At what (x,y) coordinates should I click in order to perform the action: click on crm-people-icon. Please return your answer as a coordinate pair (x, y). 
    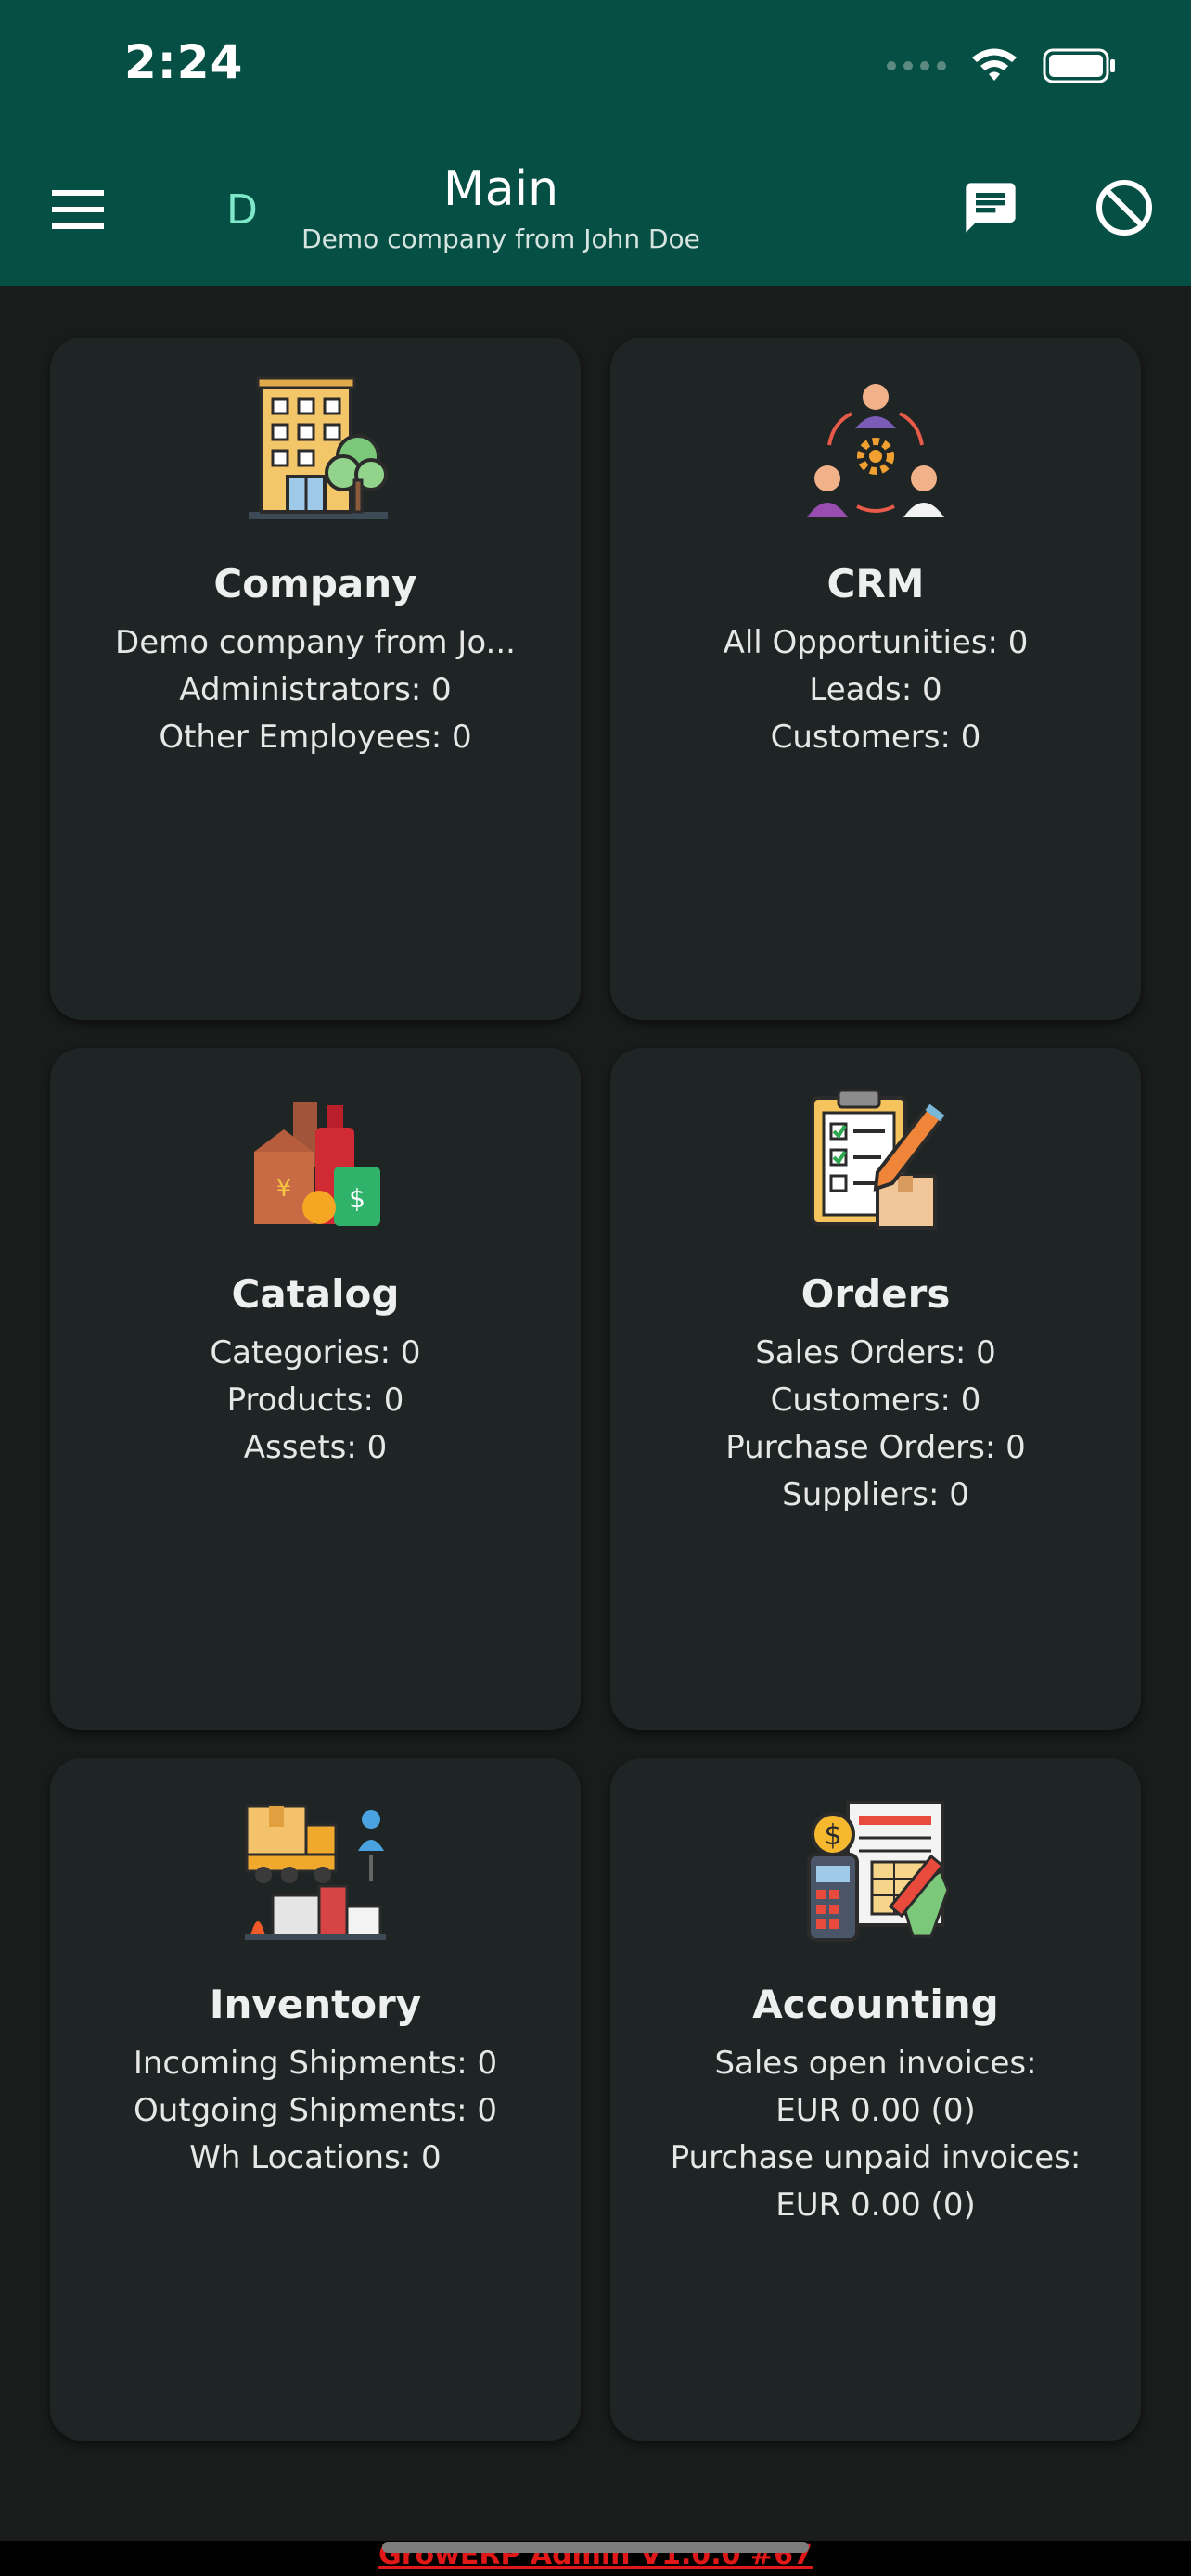
    Looking at the image, I should click on (875, 450).